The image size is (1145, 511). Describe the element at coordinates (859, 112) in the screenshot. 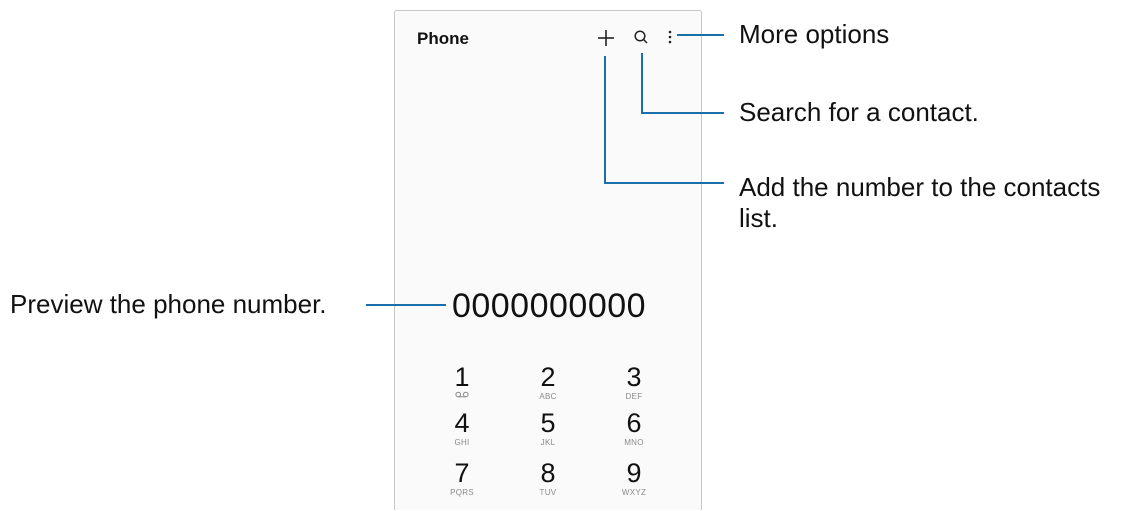

I see `callout-search: Search for a contact.` at that location.